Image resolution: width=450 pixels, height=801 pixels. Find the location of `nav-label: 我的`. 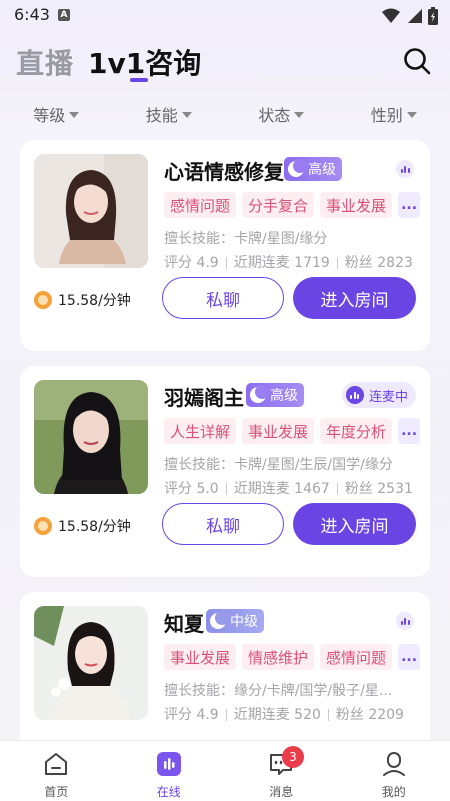

nav-label: 我的 is located at coordinates (393, 792).